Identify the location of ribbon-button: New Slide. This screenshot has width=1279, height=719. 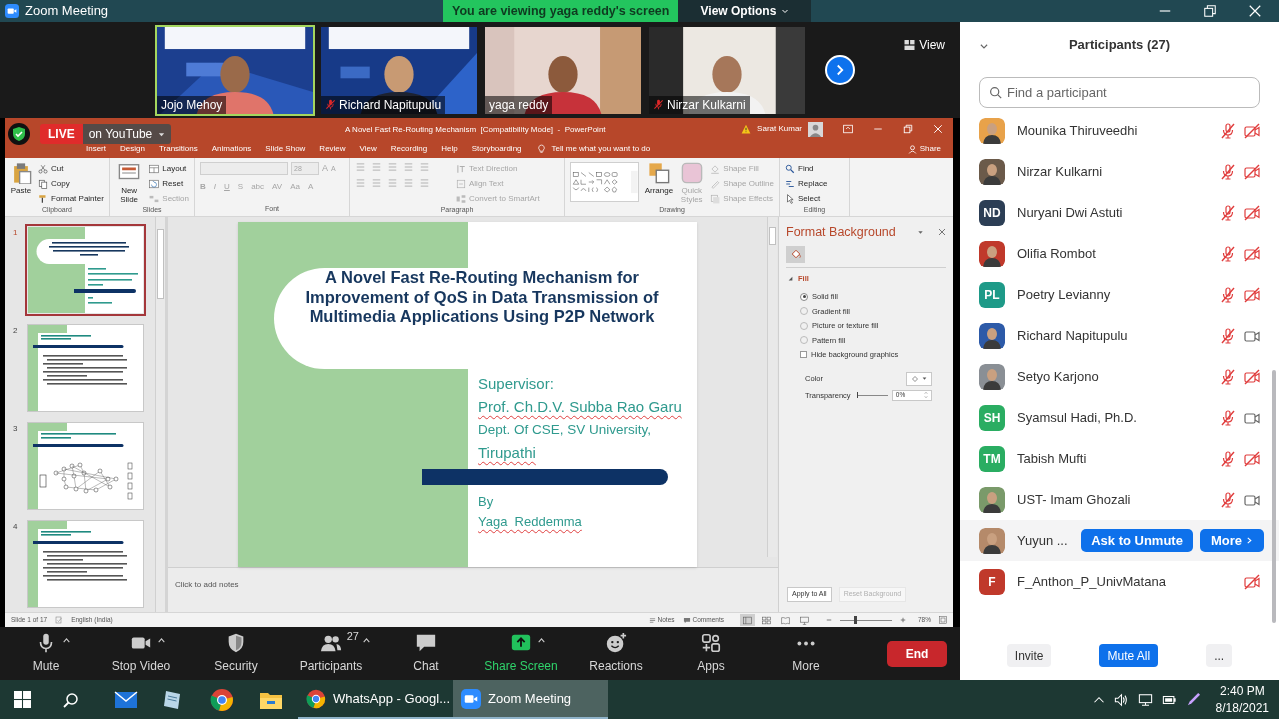
(129, 183).